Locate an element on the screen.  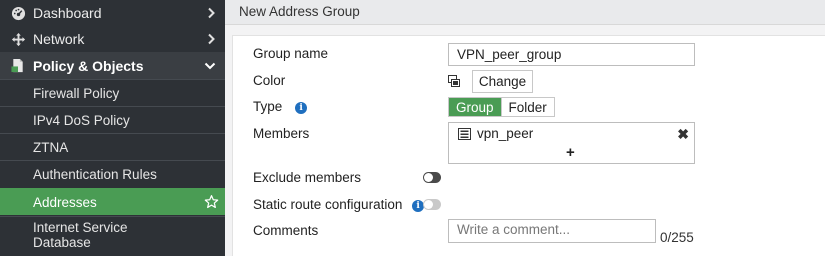
star-icon is located at coordinates (211, 202).